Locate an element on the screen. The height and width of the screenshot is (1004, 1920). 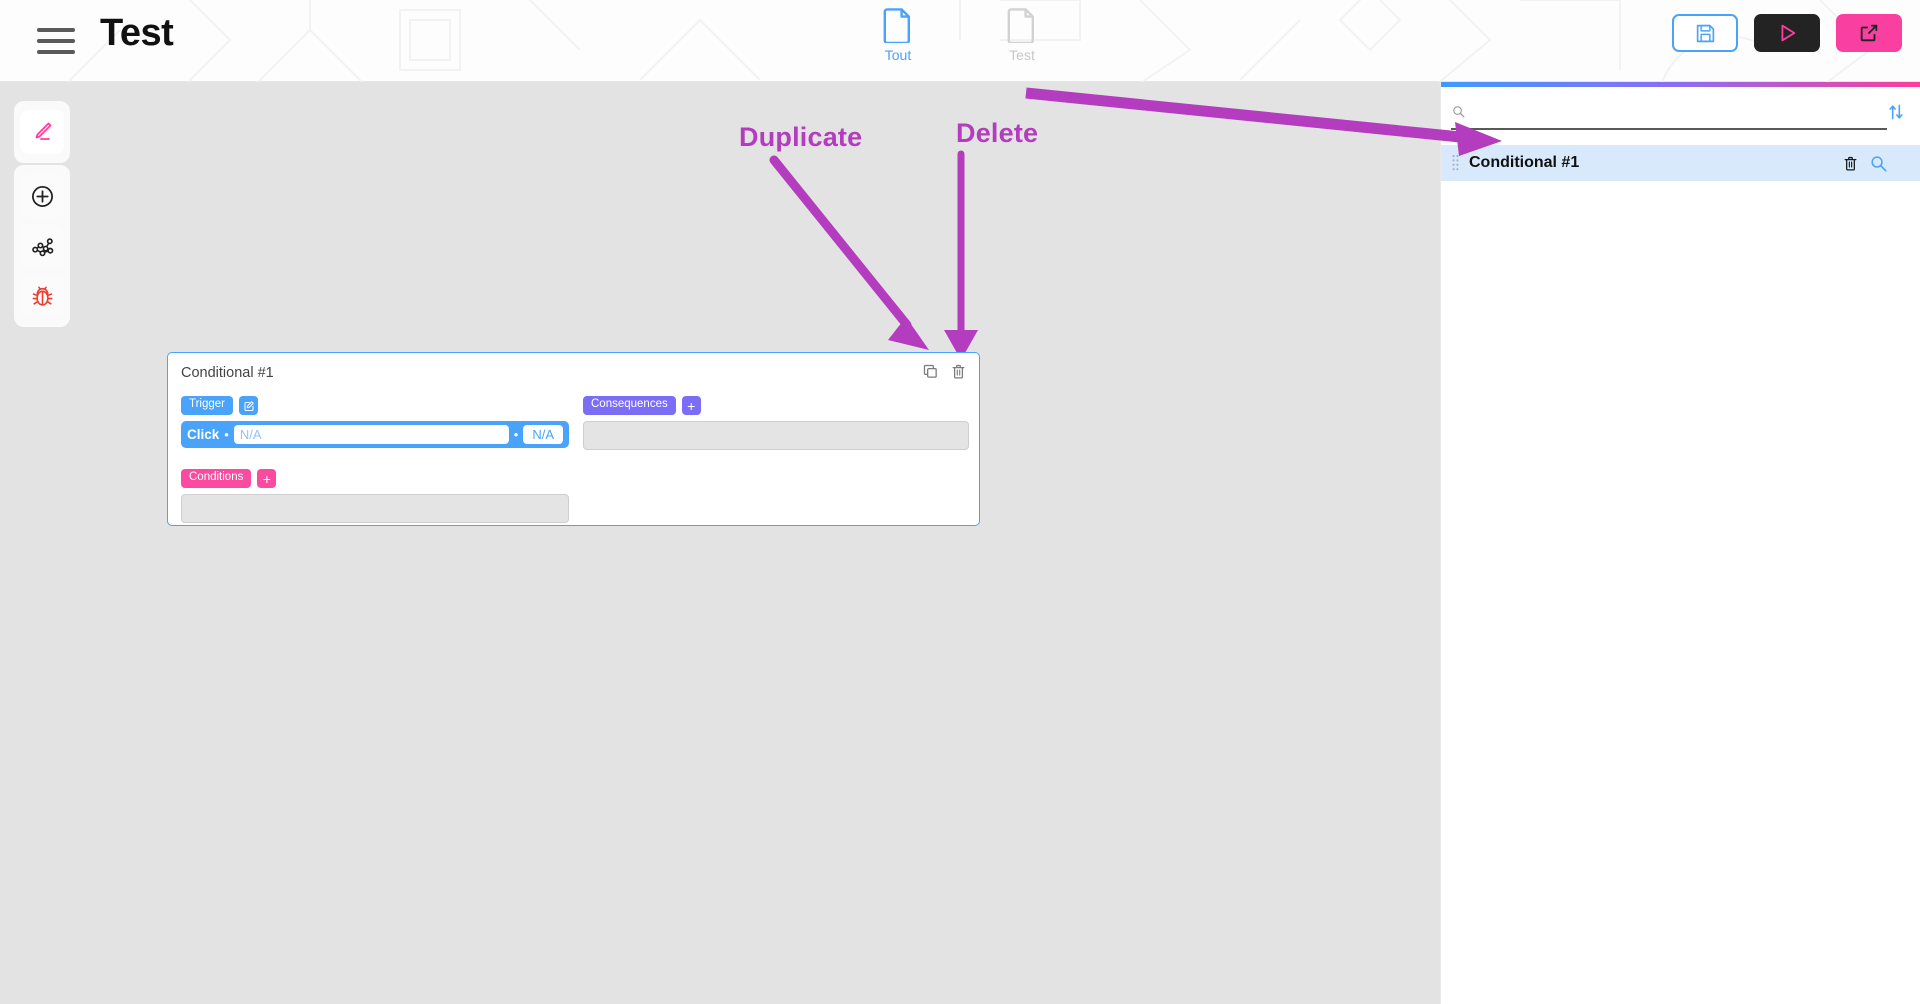
conditional-card-actions is located at coordinates (944, 371).